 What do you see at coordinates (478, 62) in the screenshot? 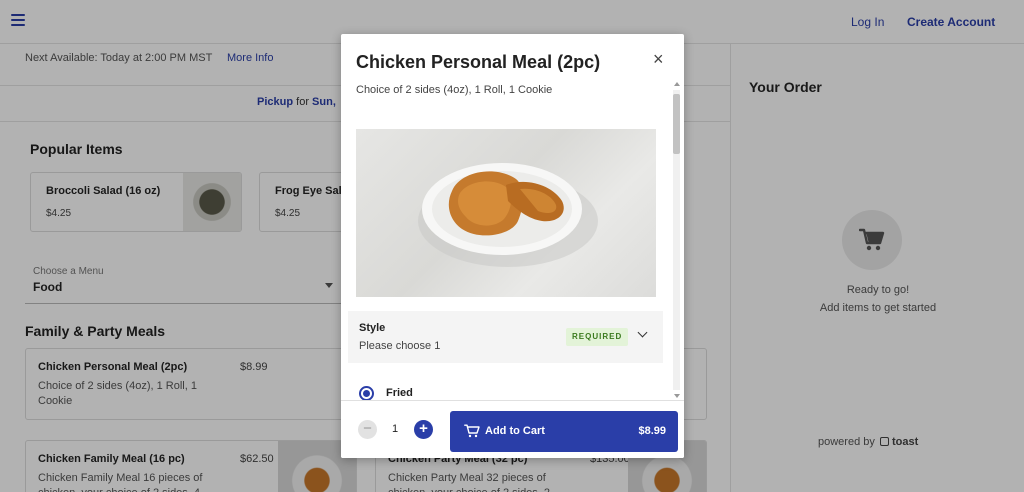
I see `modal-title: Chicken Personal Meal (2pc)` at bounding box center [478, 62].